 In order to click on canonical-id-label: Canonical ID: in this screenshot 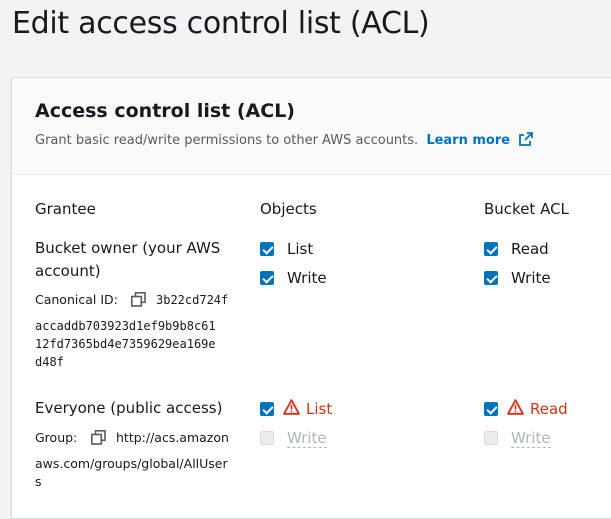, I will do `click(76, 299)`.